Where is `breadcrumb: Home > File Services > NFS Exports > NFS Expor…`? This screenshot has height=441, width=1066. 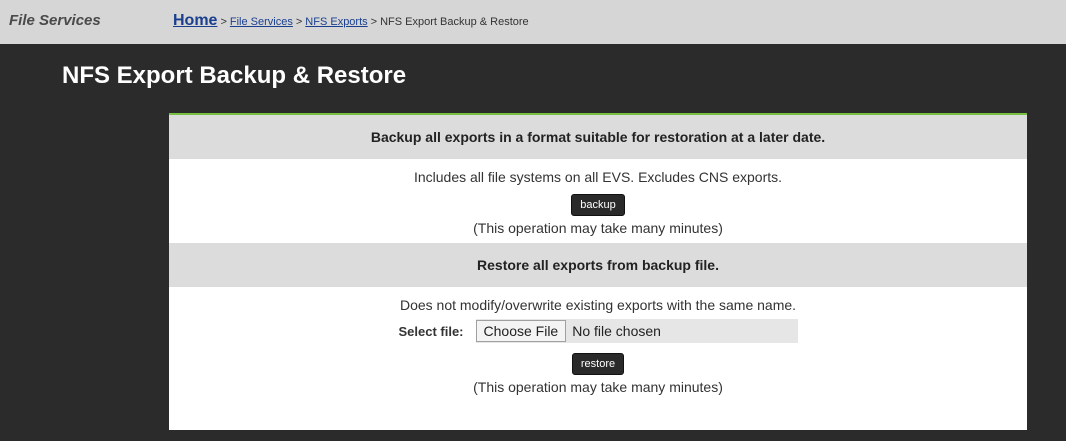
breadcrumb: Home > File Services > NFS Exports > NFS Expor… is located at coordinates (351, 21).